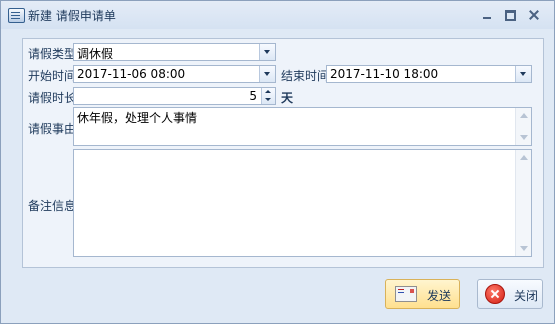 This screenshot has width=555, height=324. What do you see at coordinates (439, 296) in the screenshot?
I see `send-button-label: 发送` at bounding box center [439, 296].